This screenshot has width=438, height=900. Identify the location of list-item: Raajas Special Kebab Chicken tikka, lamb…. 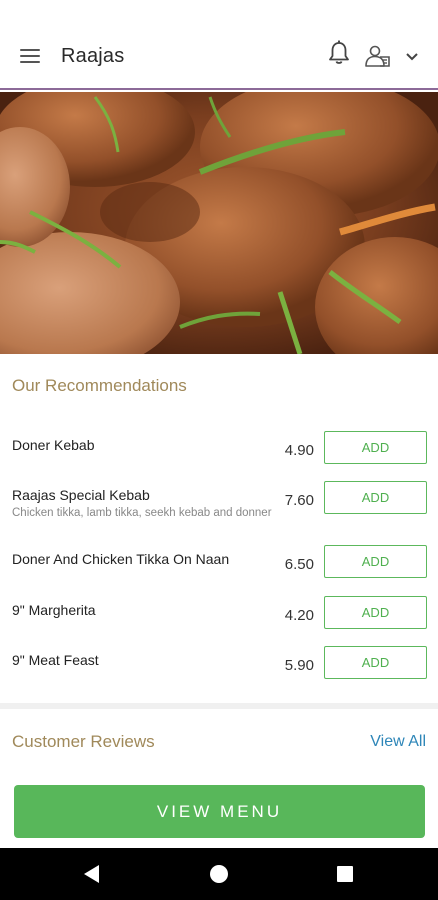
(219, 514).